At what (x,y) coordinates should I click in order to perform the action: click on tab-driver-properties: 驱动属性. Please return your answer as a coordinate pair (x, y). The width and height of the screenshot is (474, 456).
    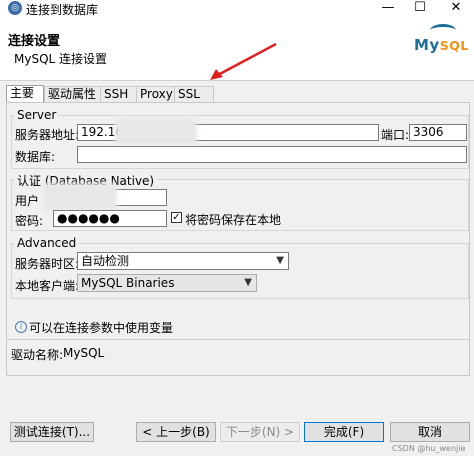
    Looking at the image, I should click on (75, 94).